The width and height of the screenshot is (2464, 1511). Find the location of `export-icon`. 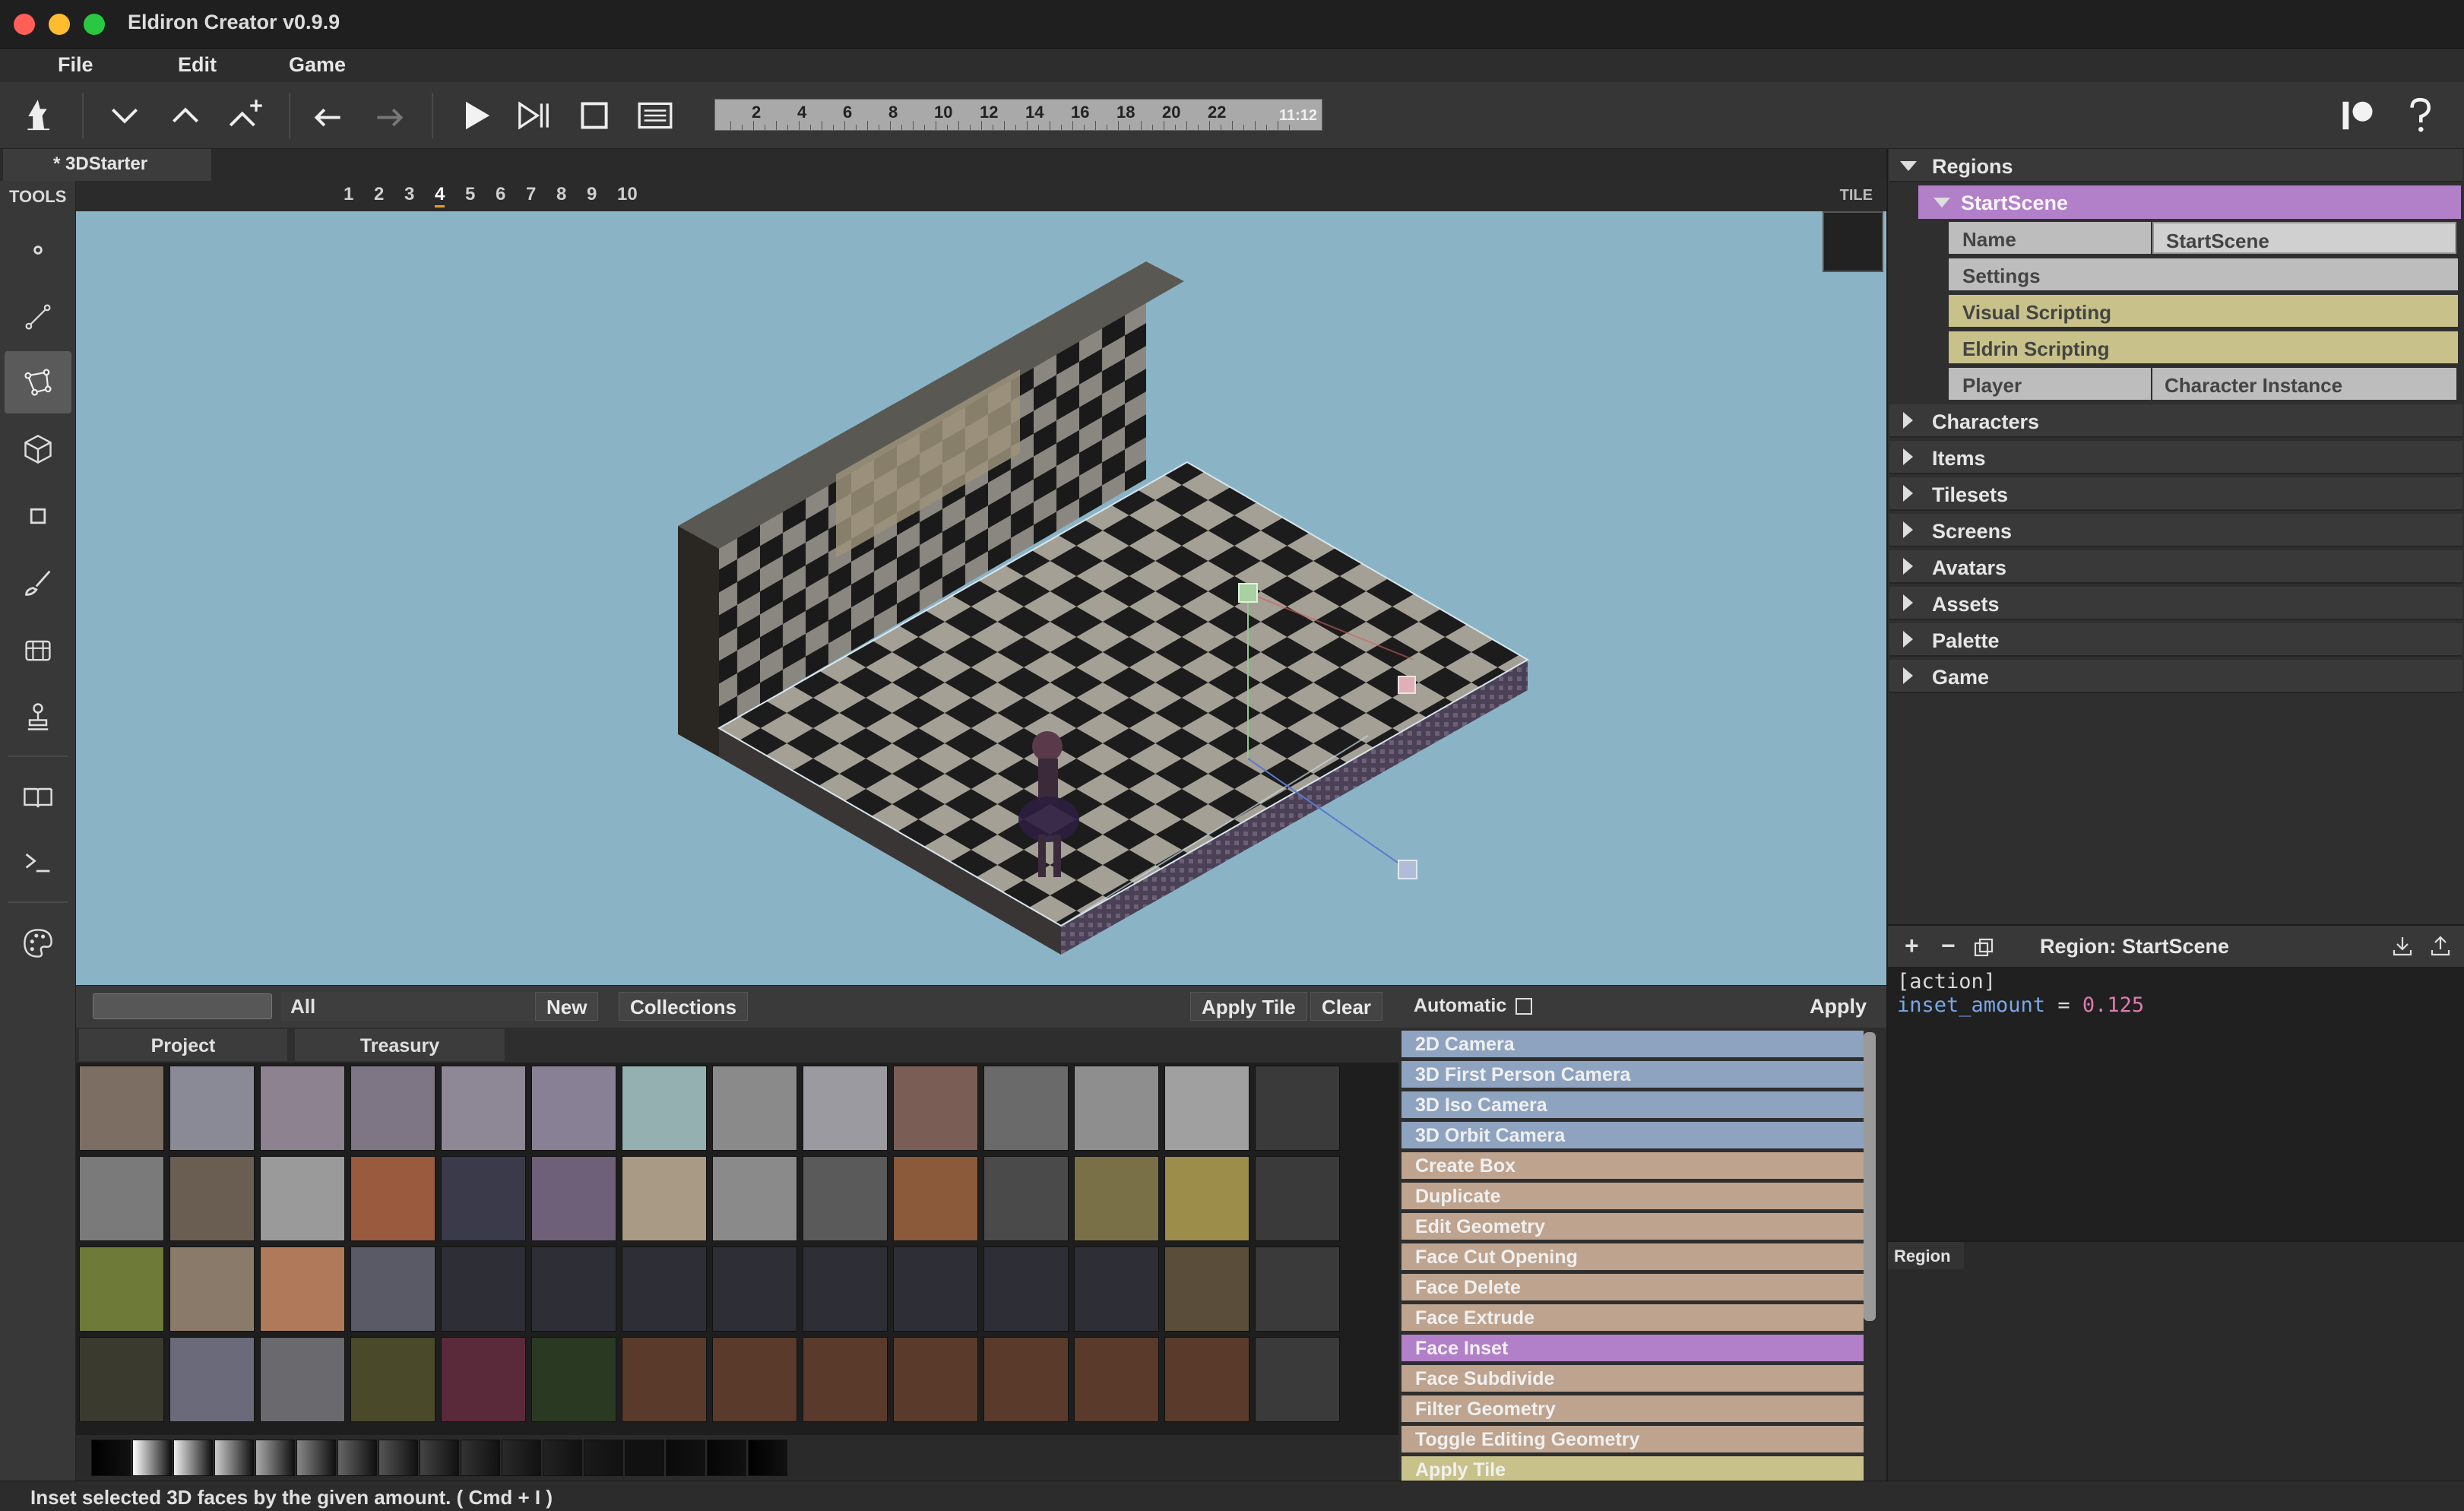

export-icon is located at coordinates (2440, 950).